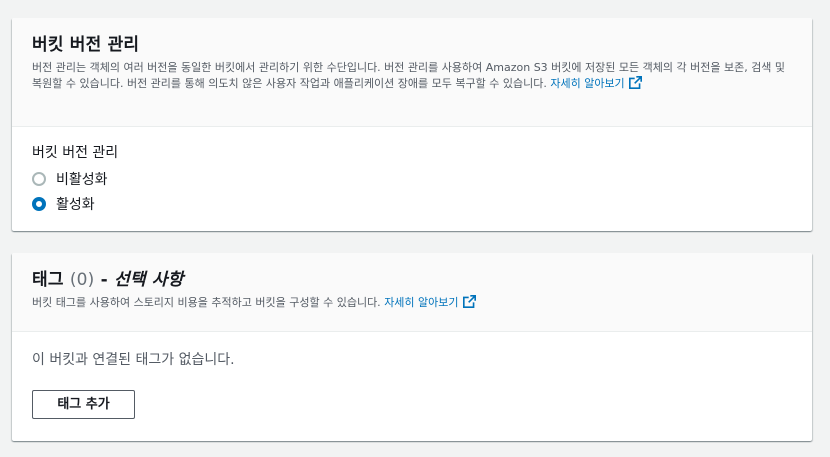  What do you see at coordinates (86, 45) in the screenshot?
I see `versioning-title: 버킷 버전 관리` at bounding box center [86, 45].